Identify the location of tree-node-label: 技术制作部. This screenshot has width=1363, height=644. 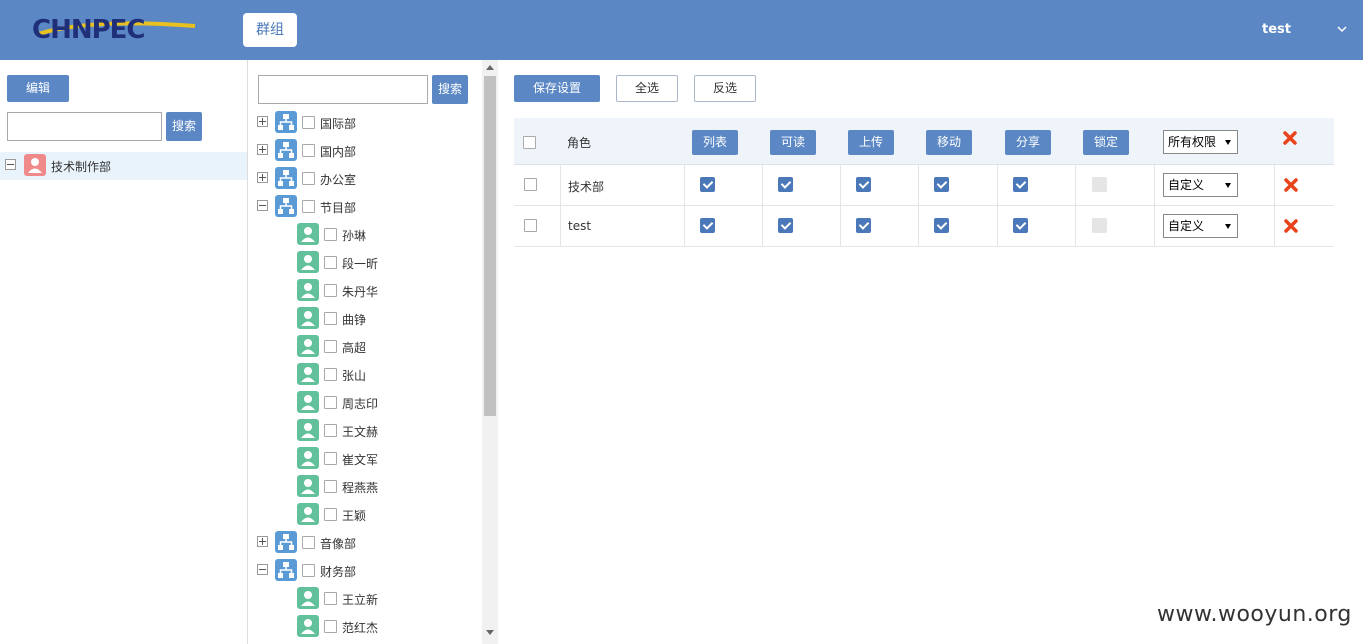
(81, 166).